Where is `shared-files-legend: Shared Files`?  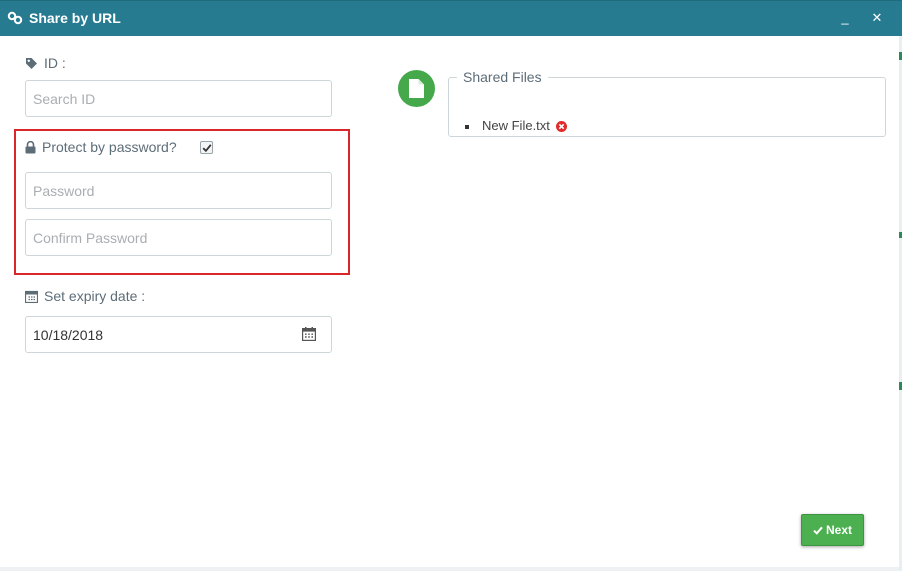 shared-files-legend: Shared Files is located at coordinates (502, 77).